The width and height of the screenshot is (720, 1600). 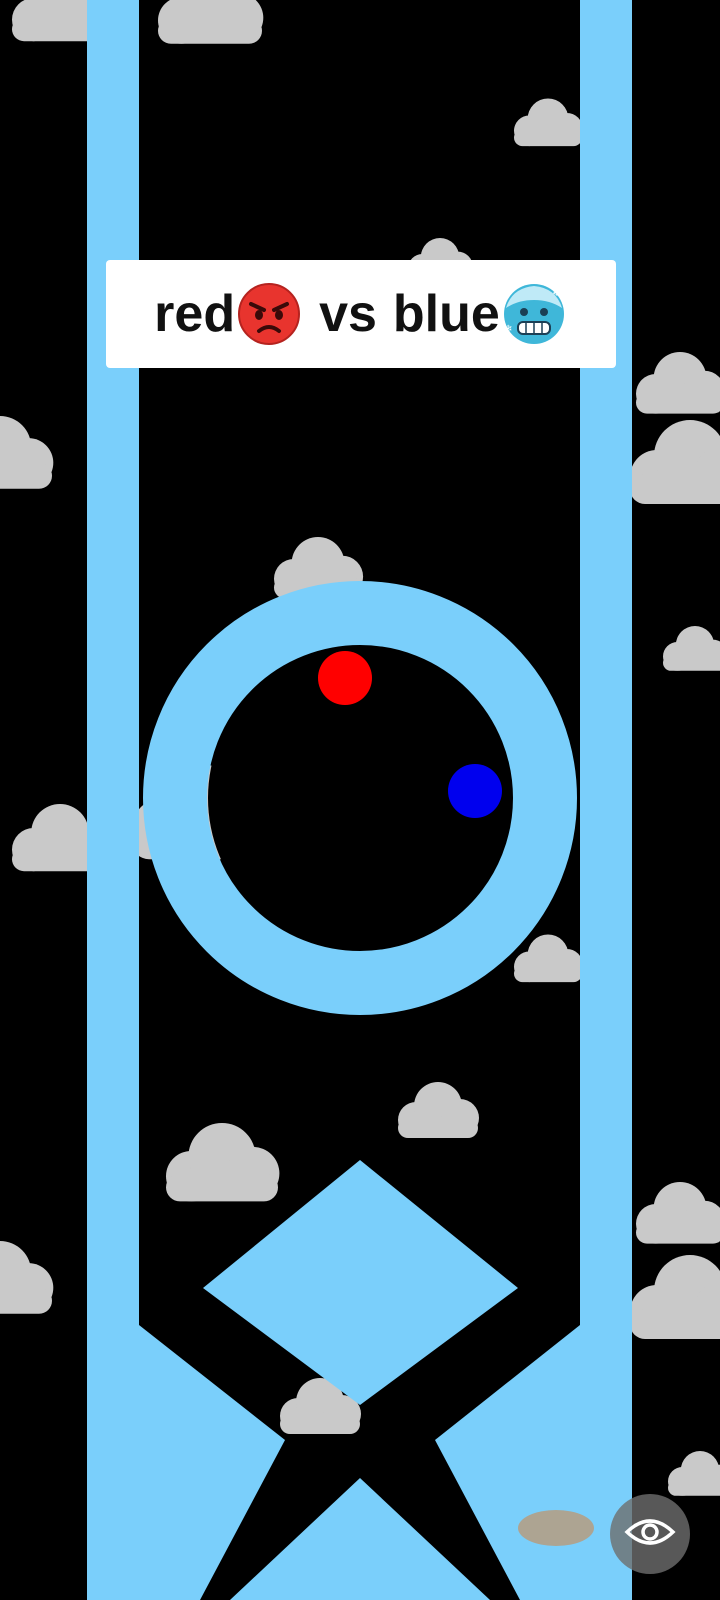 I want to click on video-caption: red vs blue ❄ ❄, so click(x=361, y=314).